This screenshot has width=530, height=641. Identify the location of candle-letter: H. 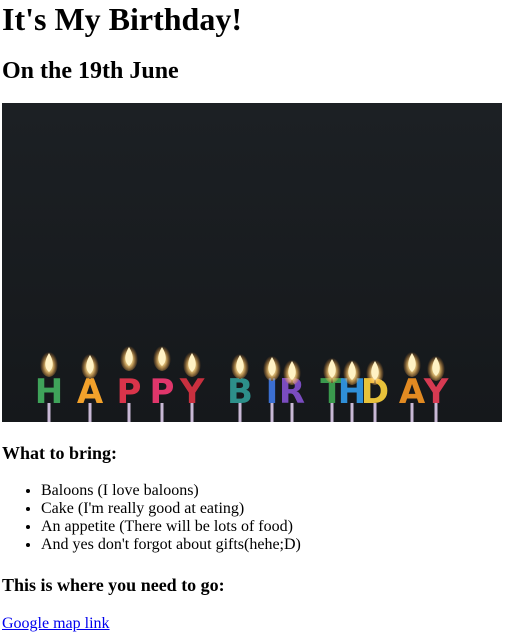
(49, 392).